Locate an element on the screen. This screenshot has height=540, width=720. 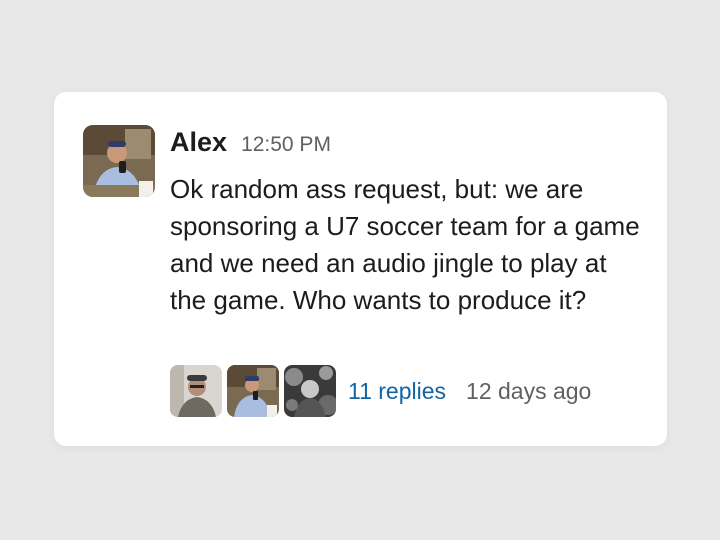
thread-replies-link: 11 replies is located at coordinates (397, 391).